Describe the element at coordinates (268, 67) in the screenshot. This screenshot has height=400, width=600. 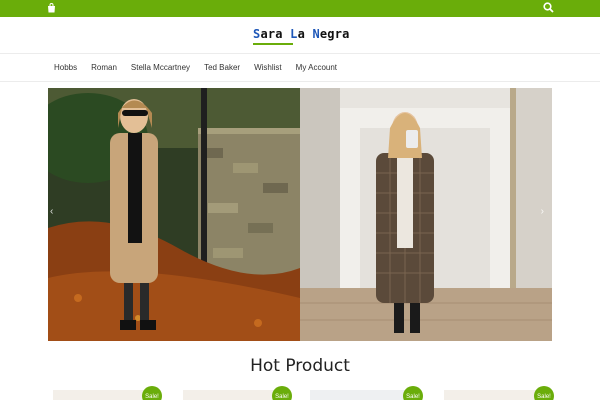
I see `nav-item-wishlist: Wishlist` at that location.